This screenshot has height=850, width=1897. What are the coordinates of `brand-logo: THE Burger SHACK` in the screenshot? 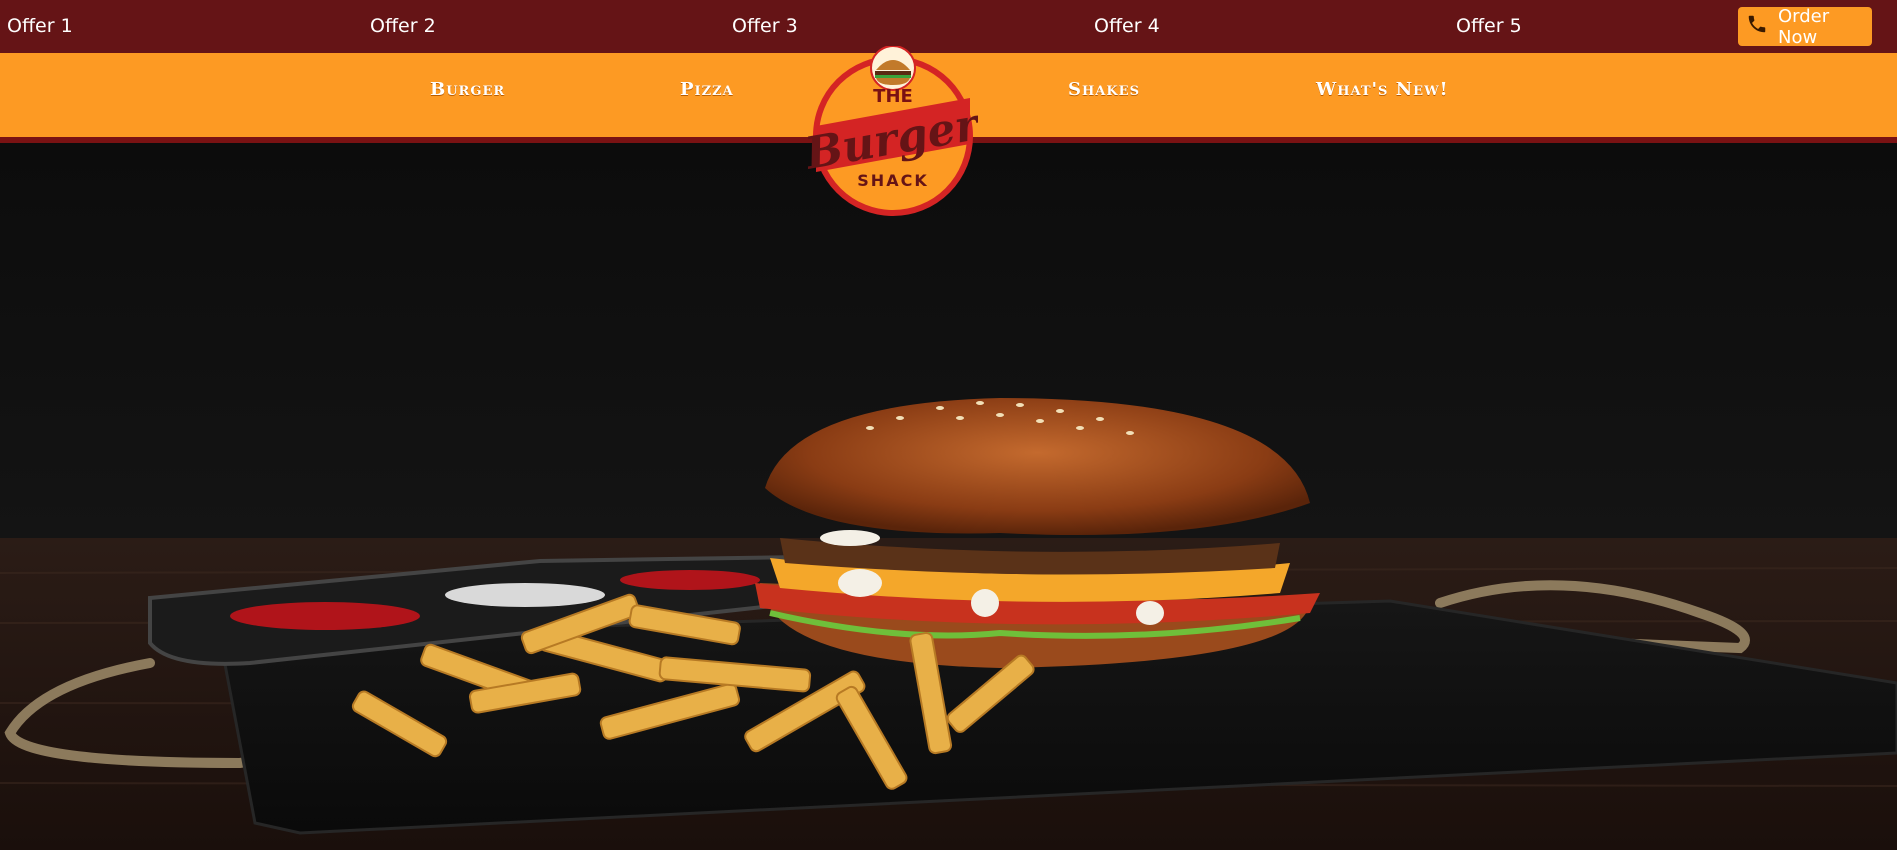 It's located at (892, 130).